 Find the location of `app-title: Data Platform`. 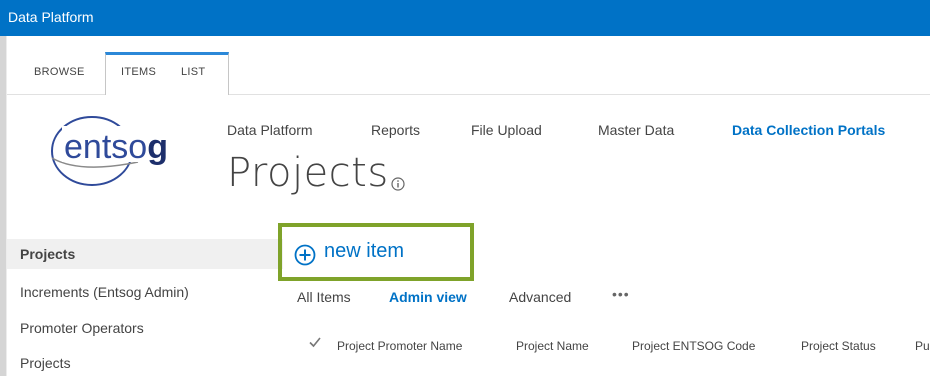

app-title: Data Platform is located at coordinates (51, 17).